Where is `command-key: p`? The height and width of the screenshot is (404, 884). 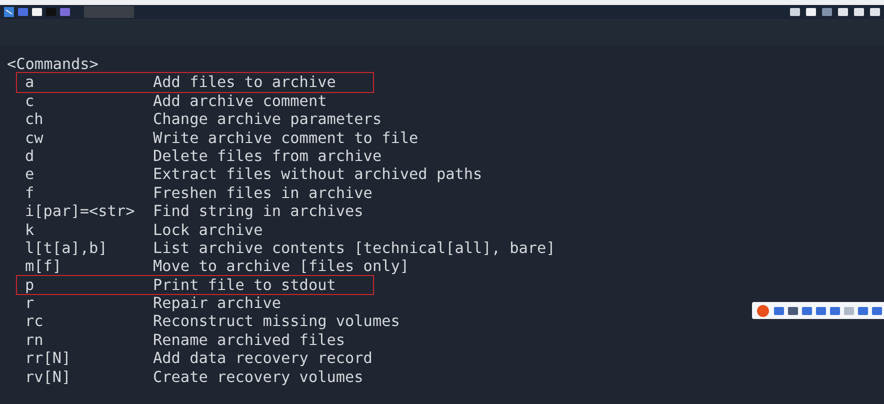
command-key: p is located at coordinates (89, 285).